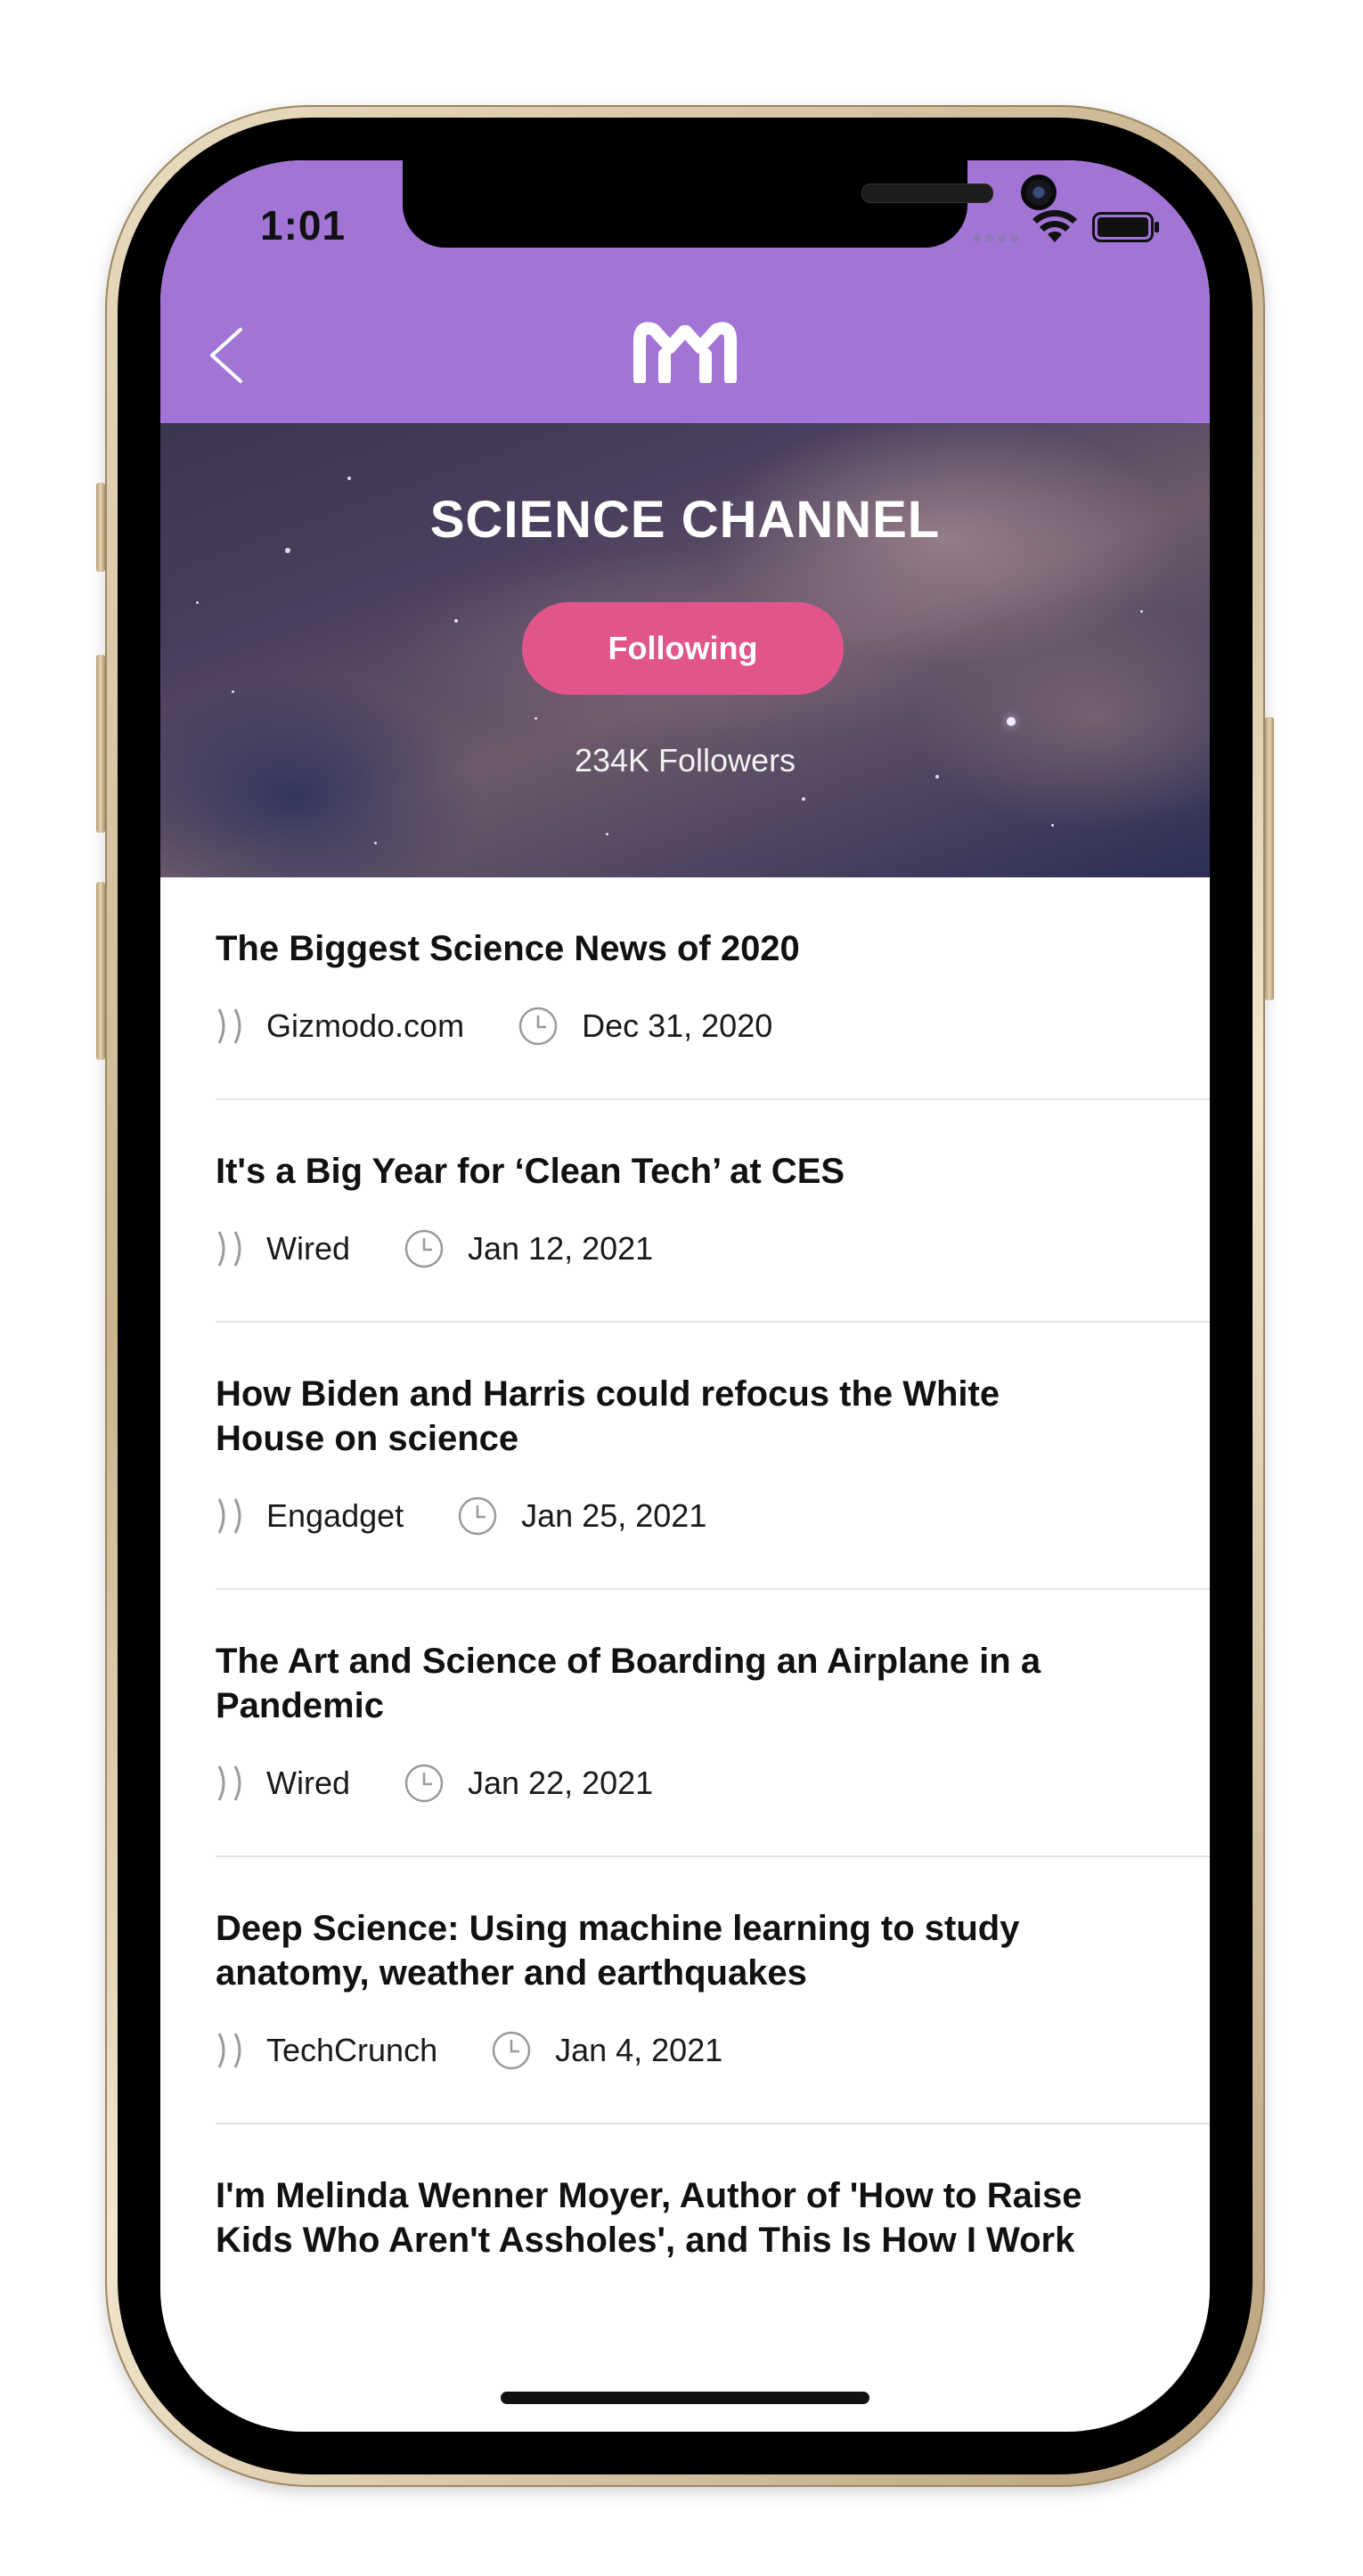  I want to click on nav-bar: 1:01, so click(685, 292).